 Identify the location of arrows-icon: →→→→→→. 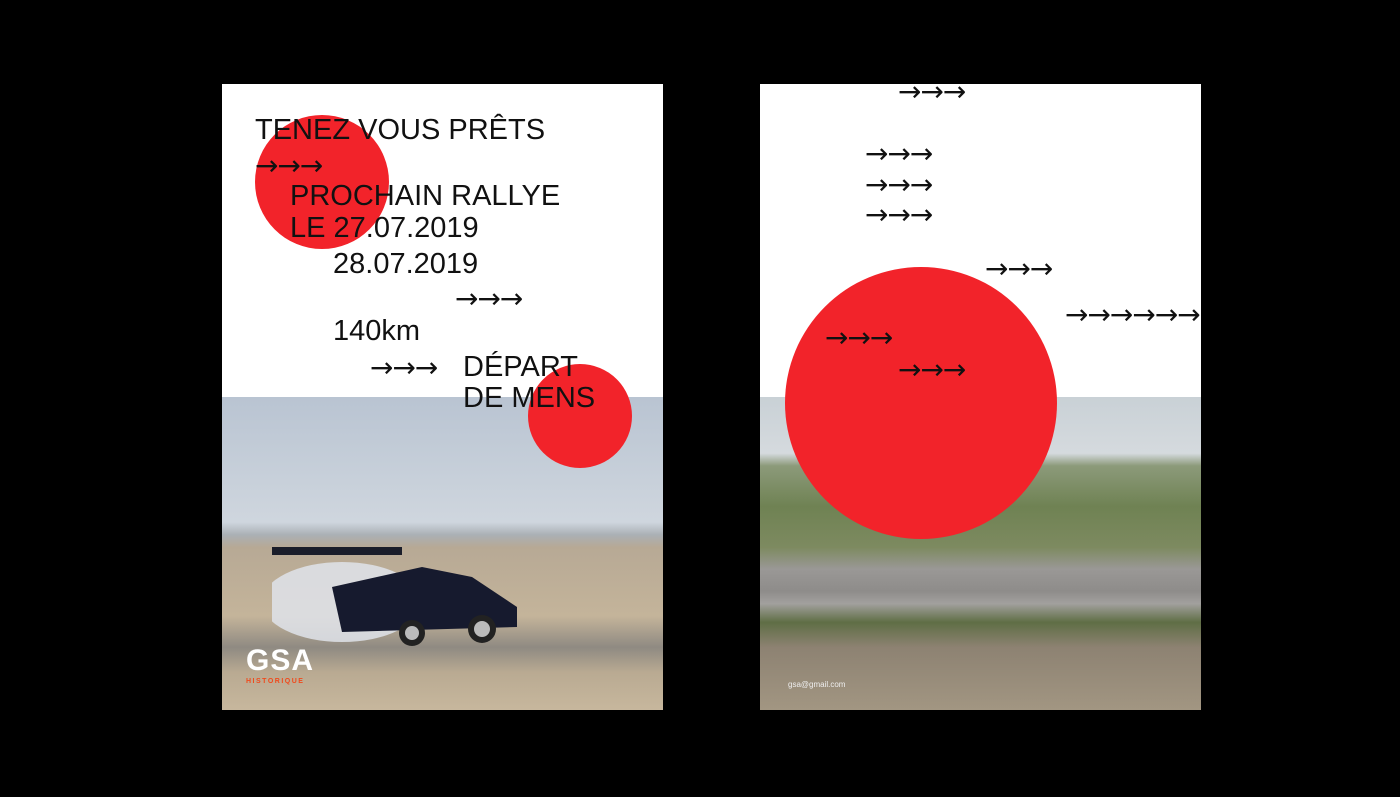
(1133, 314).